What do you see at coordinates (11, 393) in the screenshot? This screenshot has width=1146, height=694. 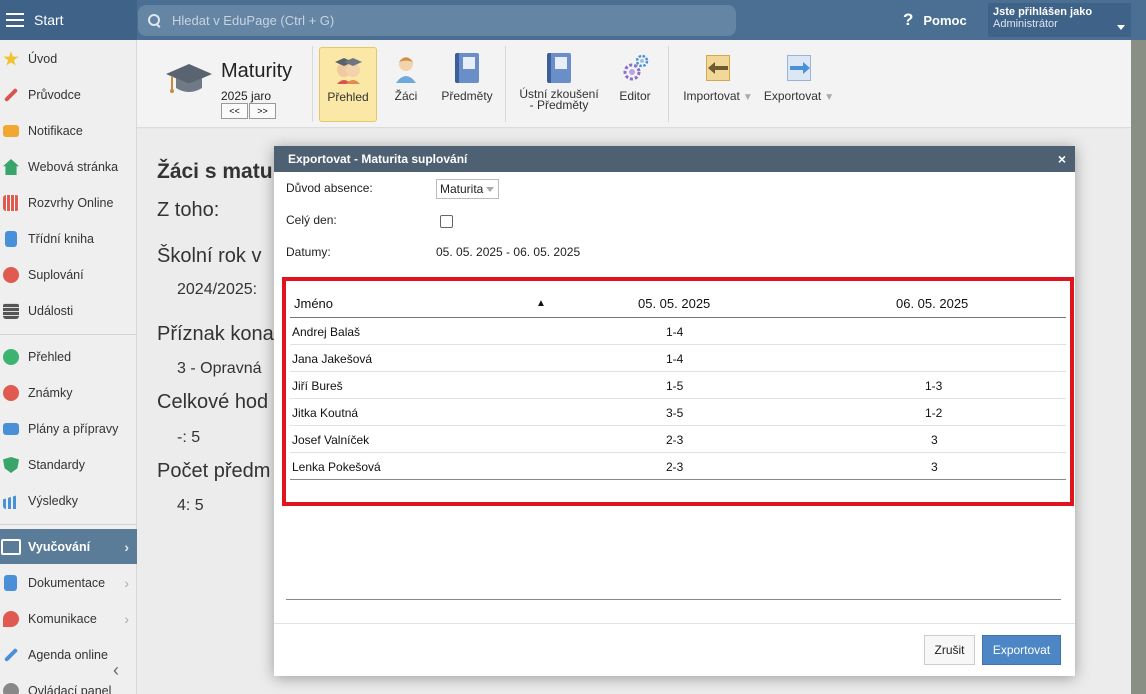 I see `grades-icon` at bounding box center [11, 393].